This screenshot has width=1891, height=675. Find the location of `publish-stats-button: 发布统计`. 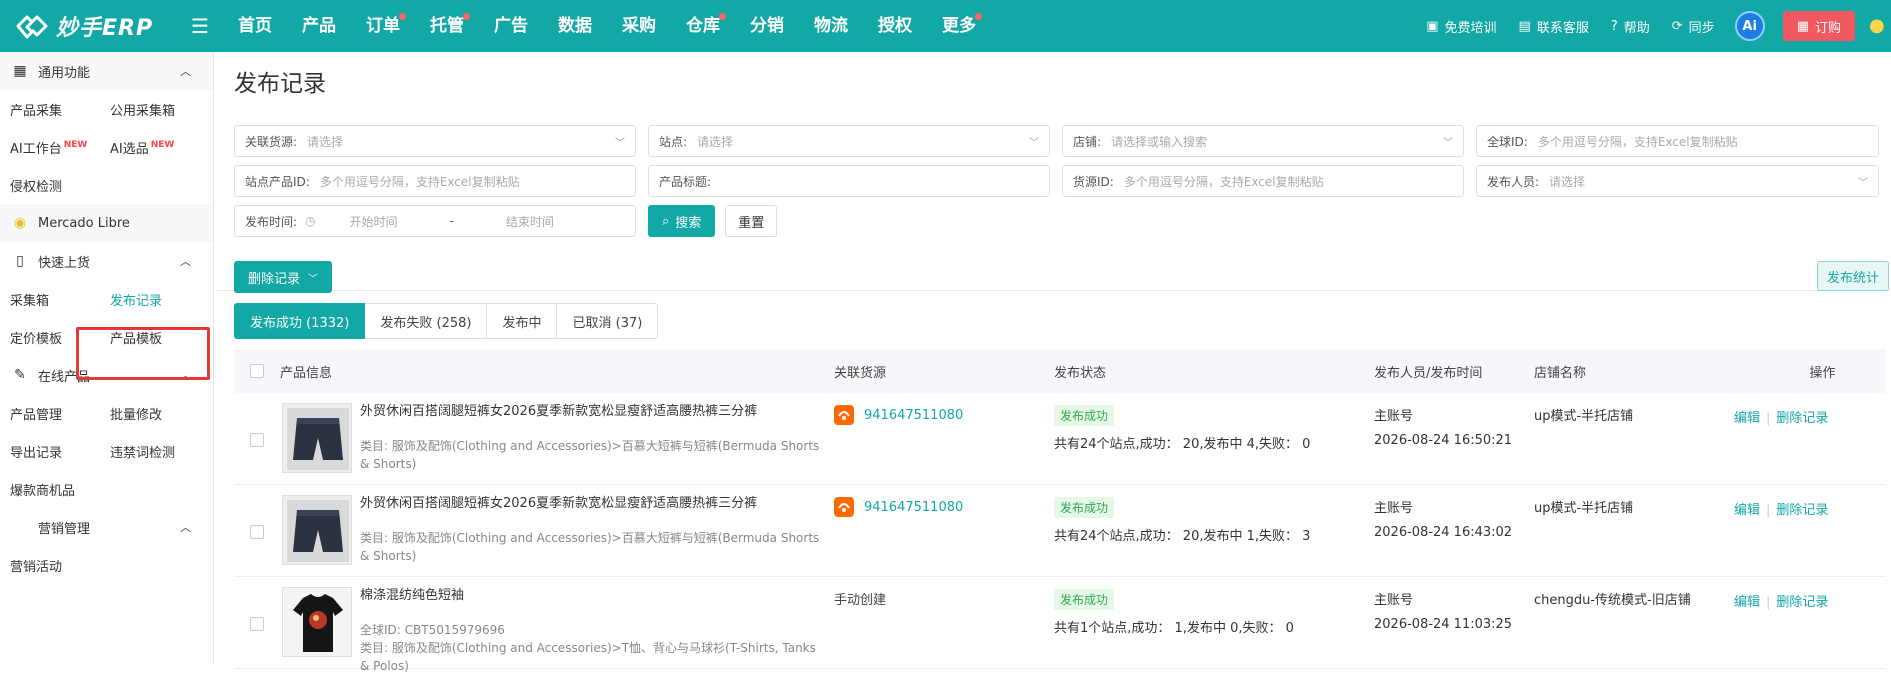

publish-stats-button: 发布统计 is located at coordinates (1852, 276).